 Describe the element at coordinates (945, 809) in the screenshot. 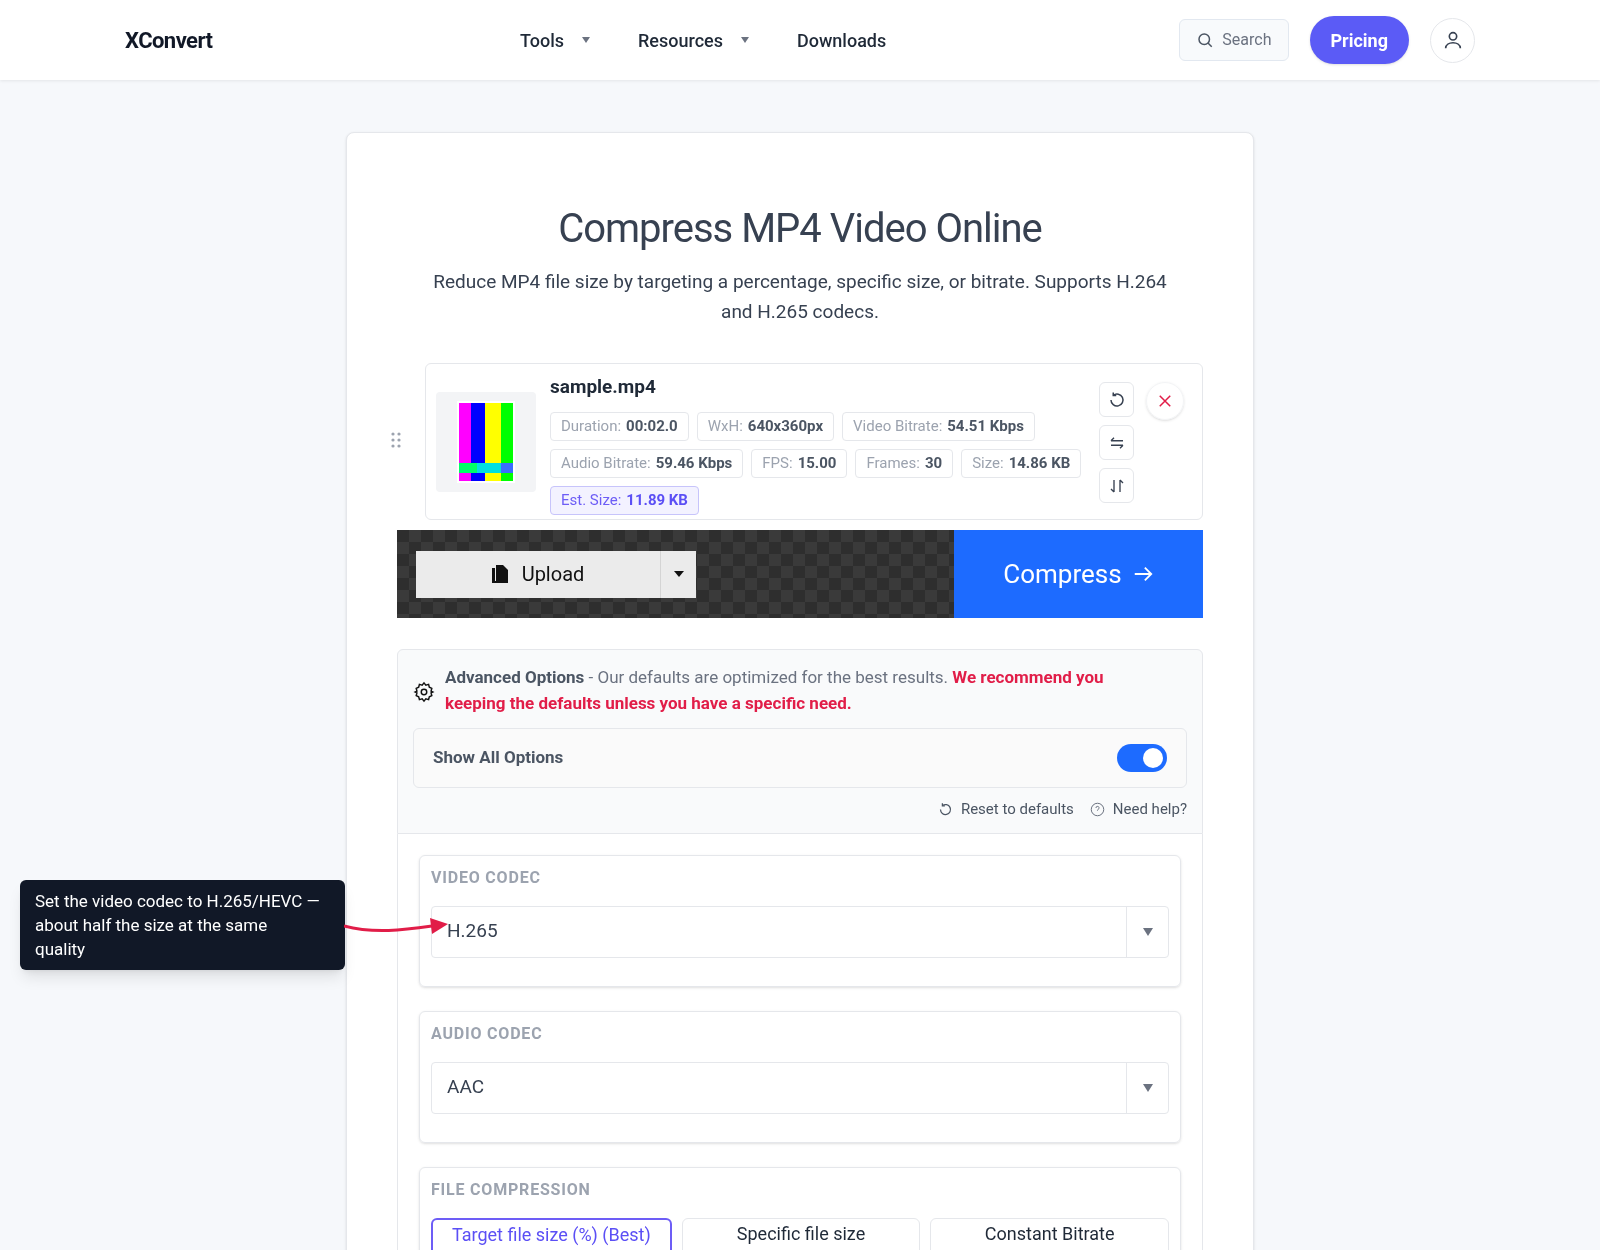

I see `reset-icon` at that location.